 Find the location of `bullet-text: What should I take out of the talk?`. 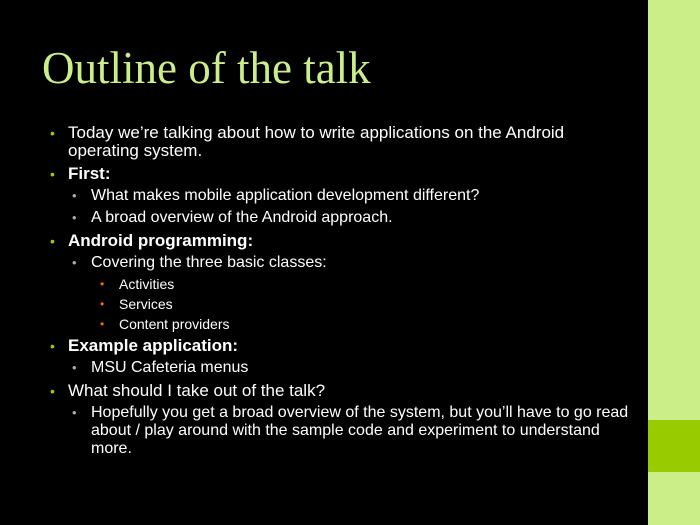

bullet-text: What should I take out of the talk? is located at coordinates (197, 390).